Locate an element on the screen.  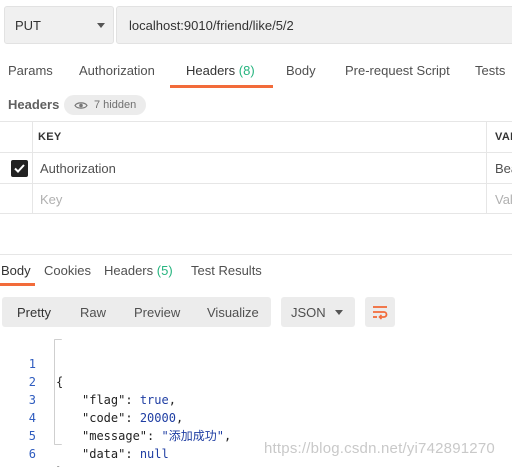
code-line: 4 "message": "添加成功", is located at coordinates (256, 417).